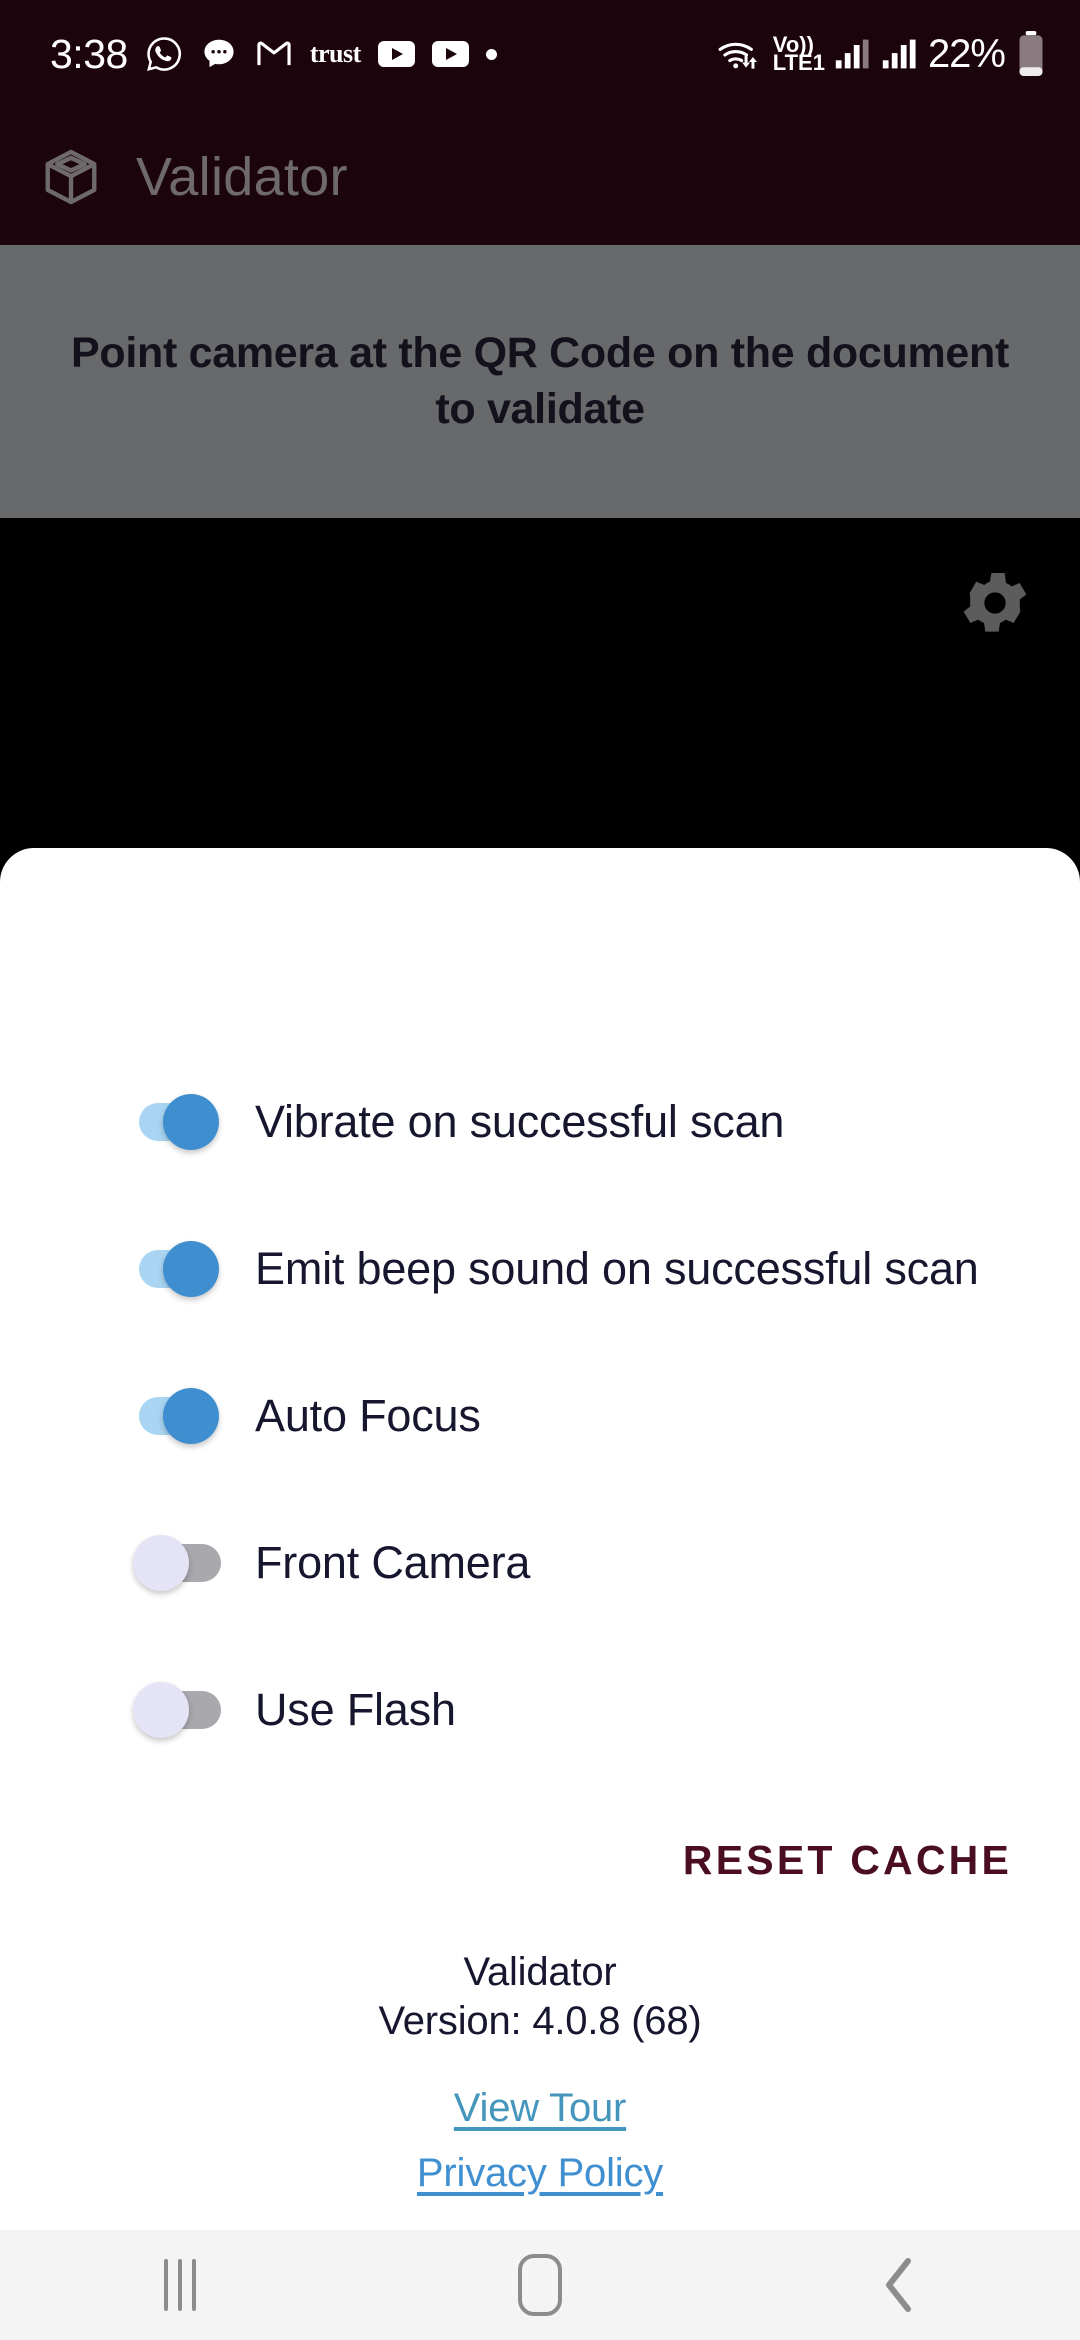  Describe the element at coordinates (368, 1415) in the screenshot. I see `setting-label: Auto Focus` at that location.